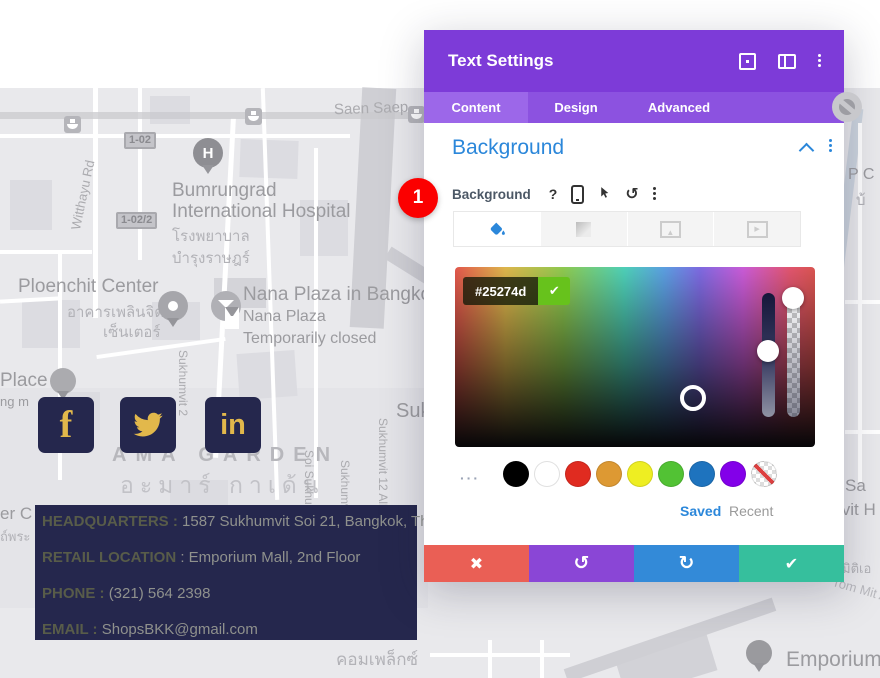 The image size is (880, 678). I want to click on transparent-swatch, so click(764, 474).